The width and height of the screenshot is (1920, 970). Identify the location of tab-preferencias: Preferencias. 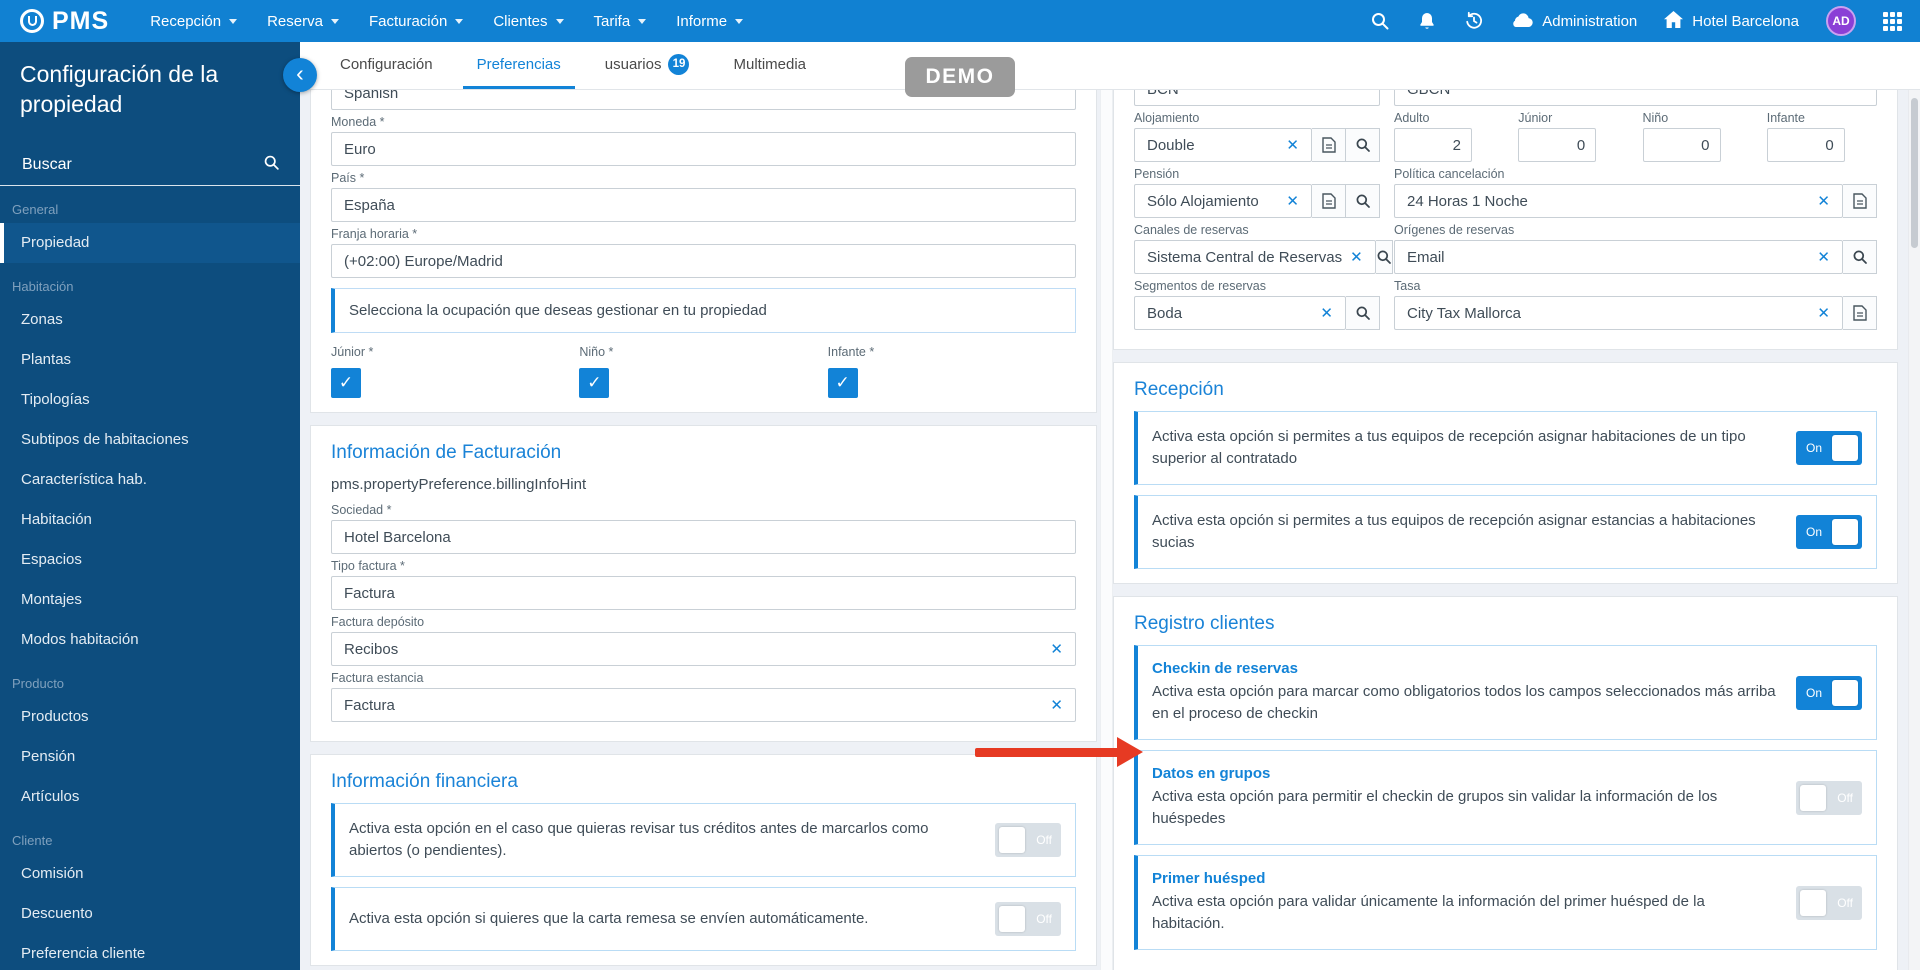
(518, 65).